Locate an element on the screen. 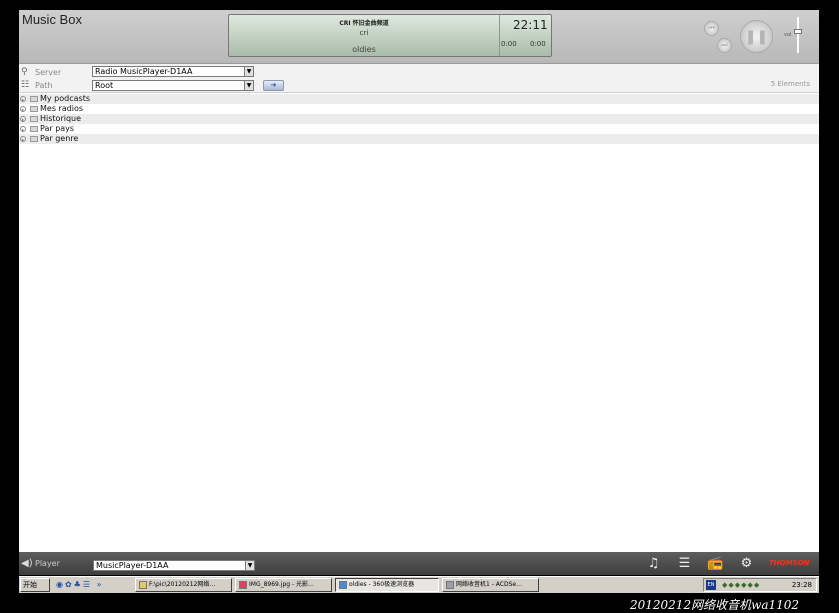  path-select: Root ▼ is located at coordinates (173, 85).